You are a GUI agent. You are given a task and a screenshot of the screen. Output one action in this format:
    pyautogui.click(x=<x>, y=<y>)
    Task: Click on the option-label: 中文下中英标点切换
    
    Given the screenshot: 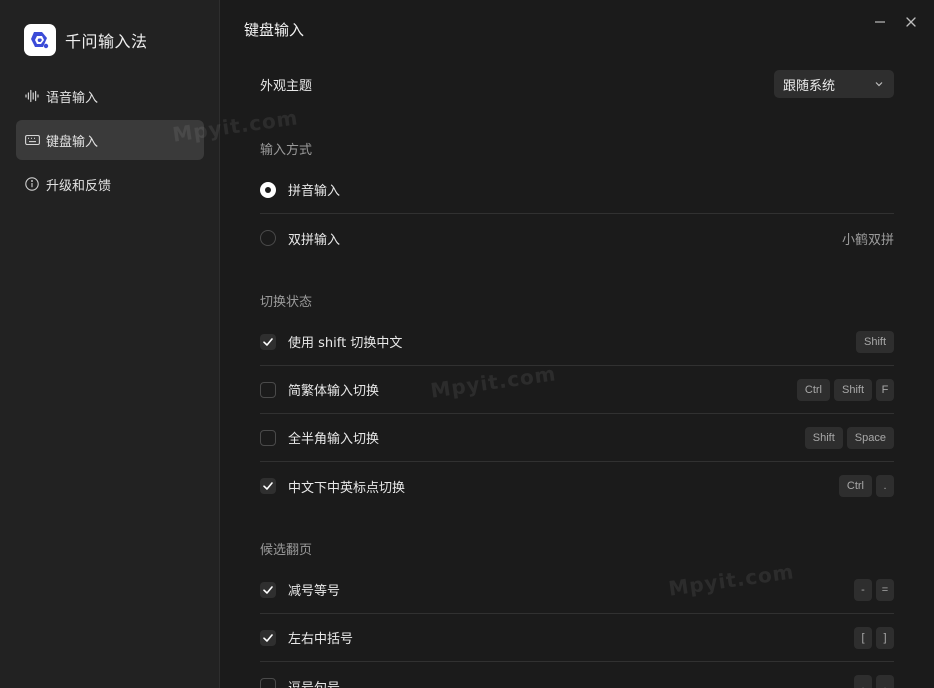 What is the action you would take?
    pyautogui.click(x=347, y=488)
    